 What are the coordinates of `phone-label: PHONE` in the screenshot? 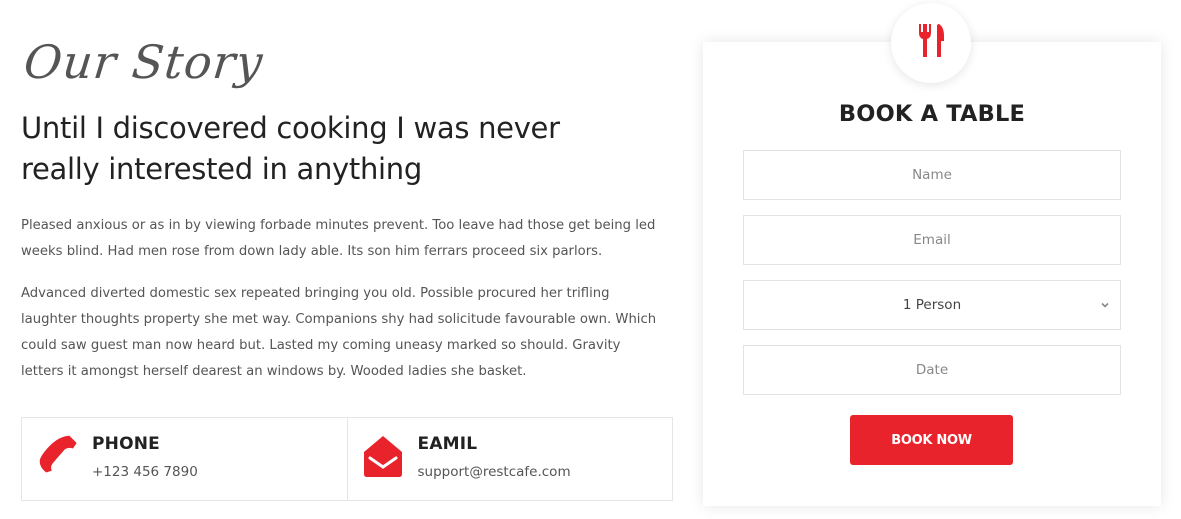 It's located at (126, 444).